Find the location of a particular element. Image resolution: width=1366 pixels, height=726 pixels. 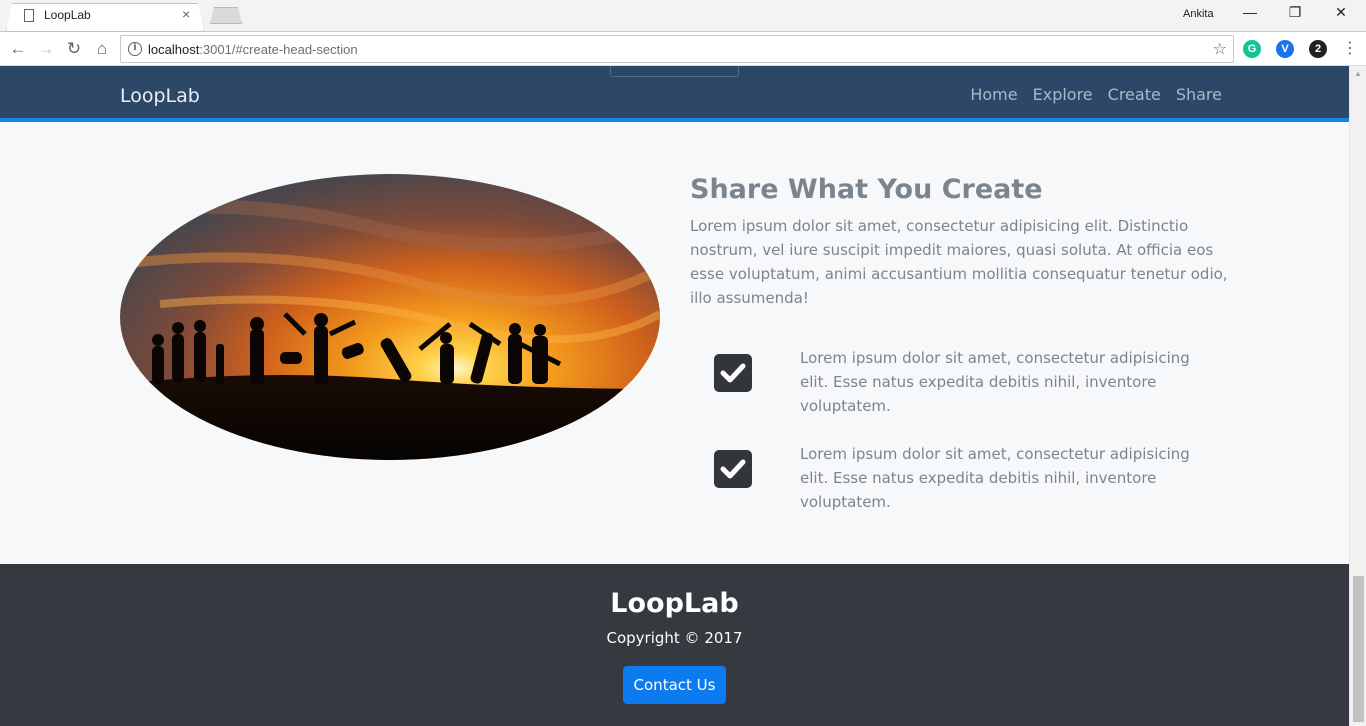

back-arrow-icon: ← is located at coordinates (18, 49).